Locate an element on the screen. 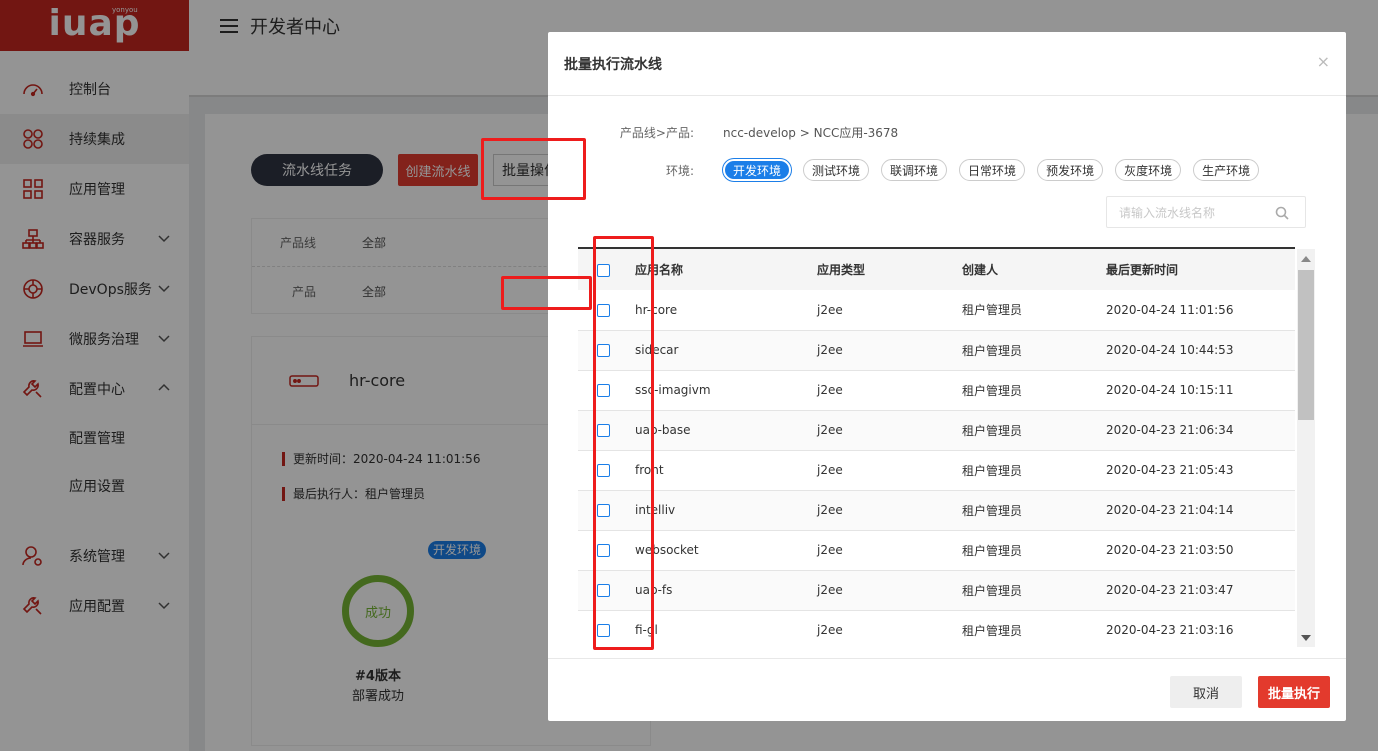 The height and width of the screenshot is (751, 1378). cell-name: websocket is located at coordinates (667, 550).